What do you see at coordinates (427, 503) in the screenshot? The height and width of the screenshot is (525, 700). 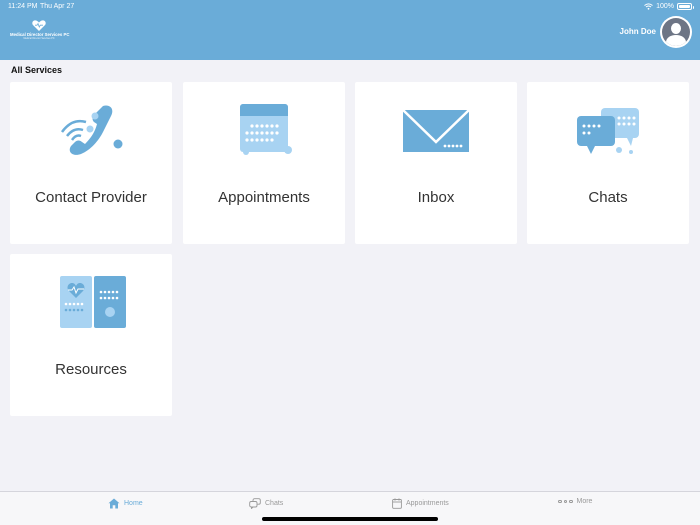 I see `tab-label: Appointments` at bounding box center [427, 503].